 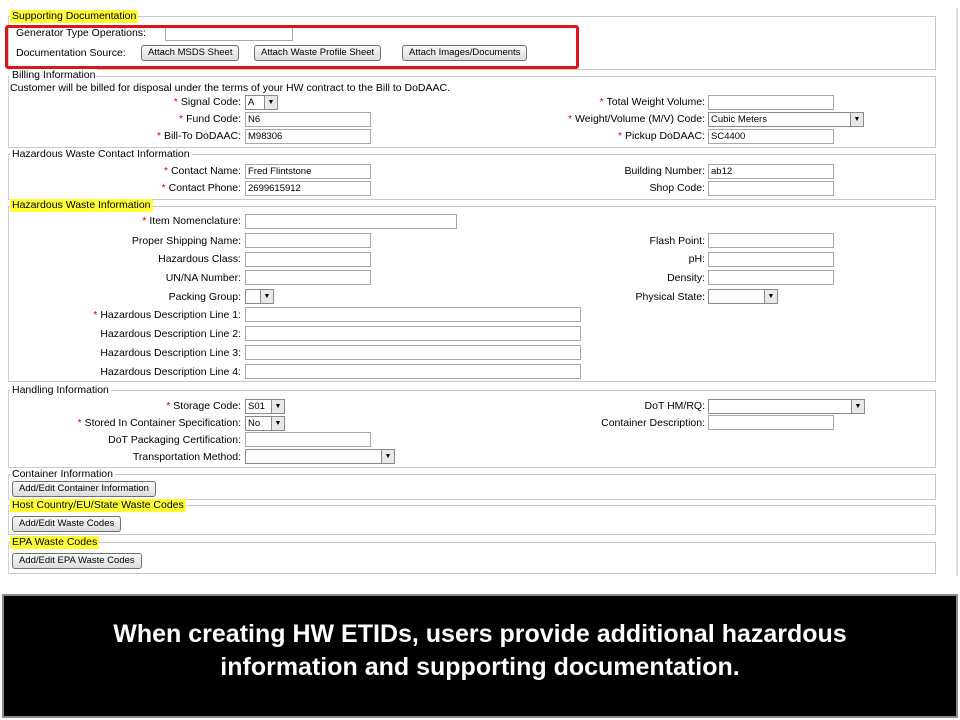 I want to click on hazardous-waste-info-title: Hazardous Waste Information, so click(x=81, y=205).